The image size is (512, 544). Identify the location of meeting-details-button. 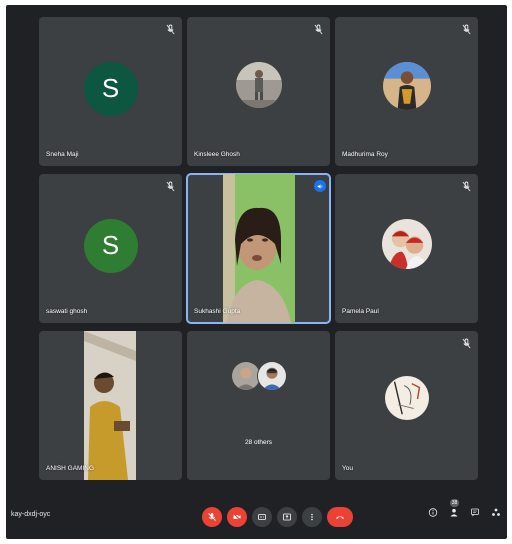
(433, 512).